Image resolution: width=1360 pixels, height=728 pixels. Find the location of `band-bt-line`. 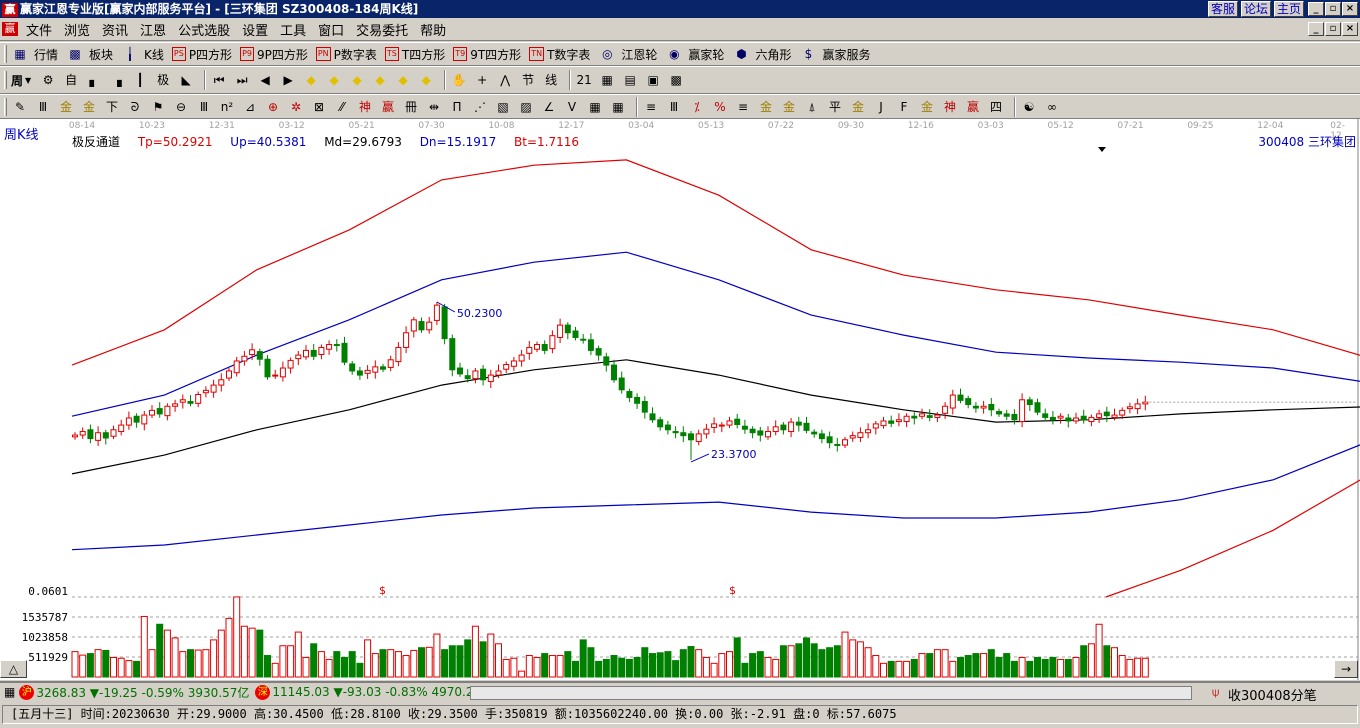

band-bt-line is located at coordinates (1232, 538).